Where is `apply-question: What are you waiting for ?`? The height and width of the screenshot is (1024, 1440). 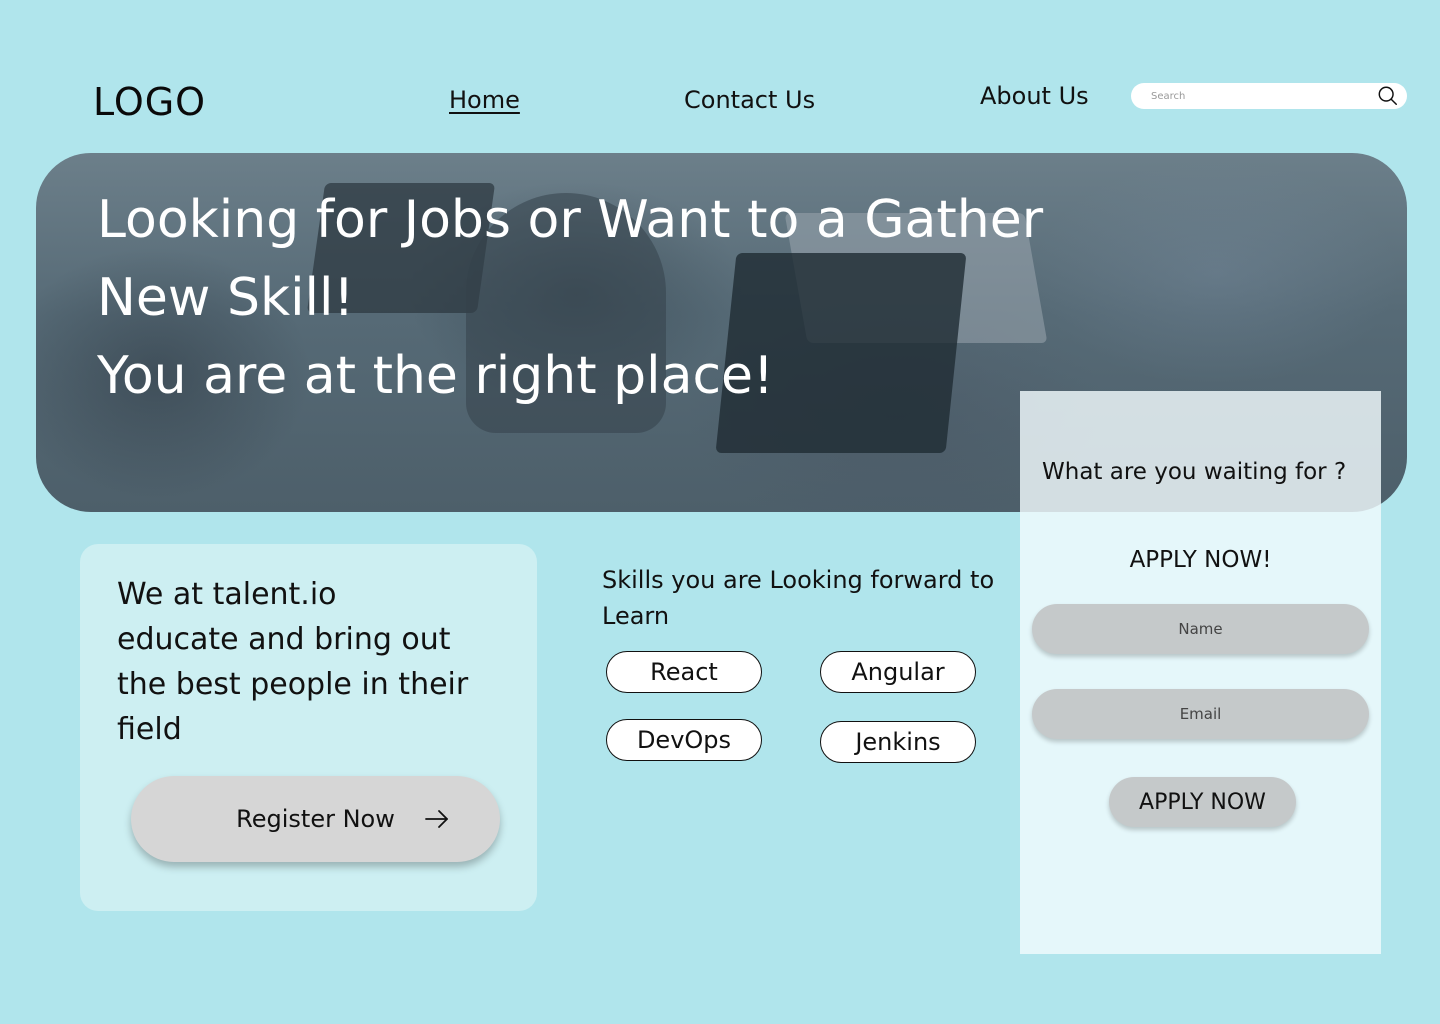
apply-question: What are you waiting for ? is located at coordinates (1194, 472).